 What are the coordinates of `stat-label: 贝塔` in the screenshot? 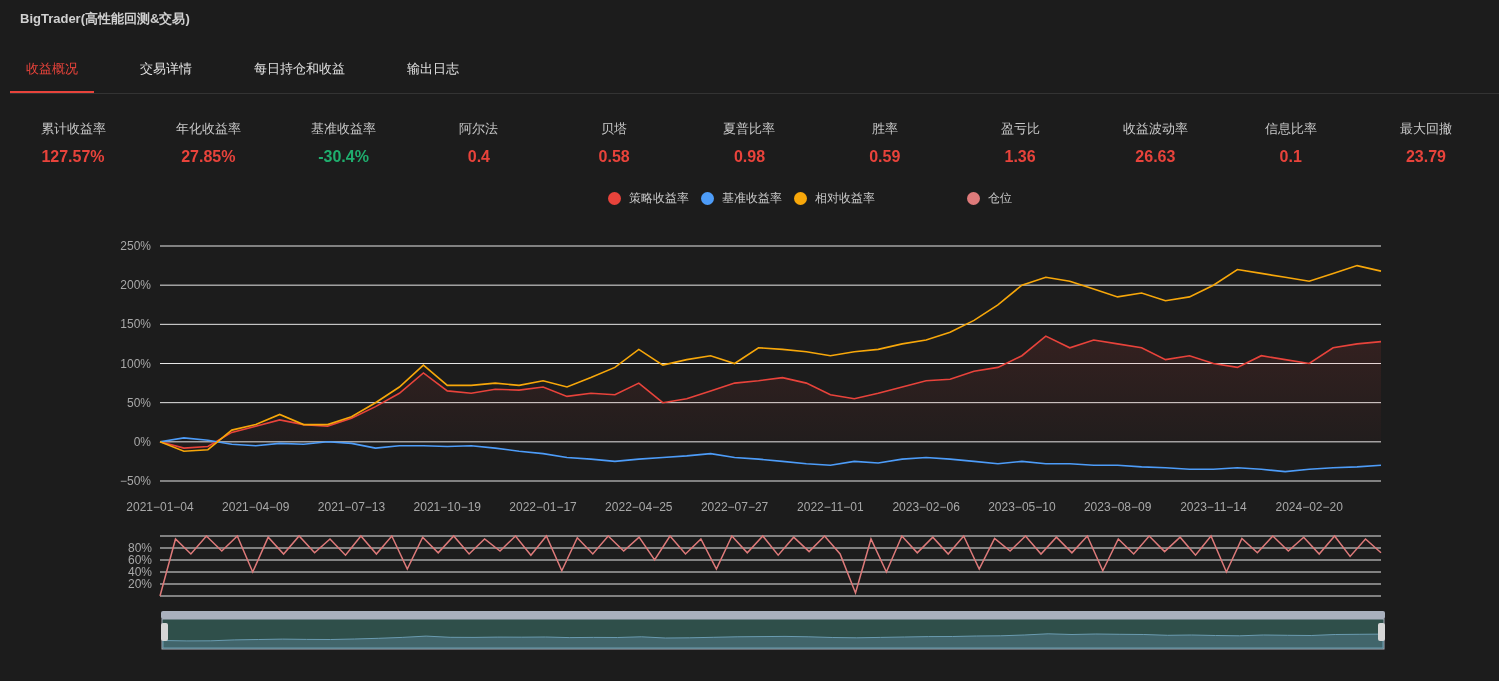 It's located at (614, 129).